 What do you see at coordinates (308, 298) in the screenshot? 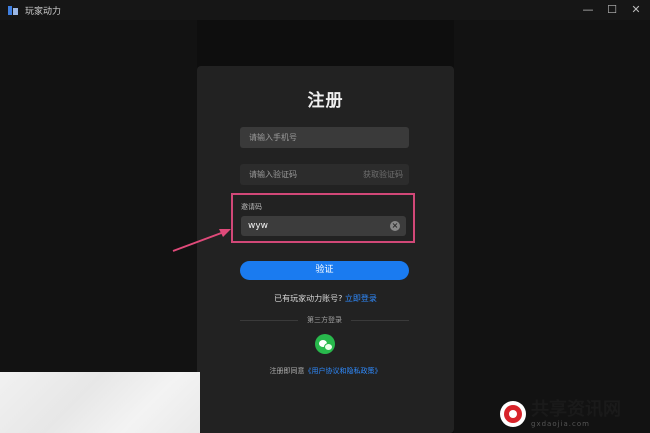
I see `has-account-text: 已有玩家动力账号?` at bounding box center [308, 298].